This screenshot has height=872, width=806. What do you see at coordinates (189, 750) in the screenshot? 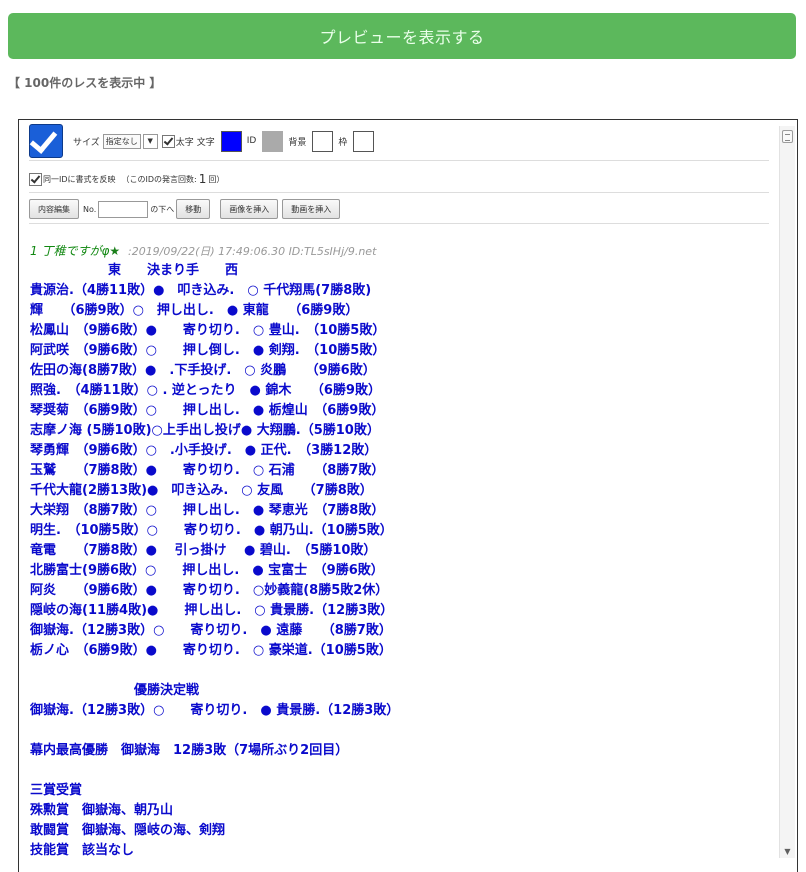
I see `post-line: 幕内最高優勝 御嶽海 12勝3敗（7場所ぶり2回目）` at bounding box center [189, 750].